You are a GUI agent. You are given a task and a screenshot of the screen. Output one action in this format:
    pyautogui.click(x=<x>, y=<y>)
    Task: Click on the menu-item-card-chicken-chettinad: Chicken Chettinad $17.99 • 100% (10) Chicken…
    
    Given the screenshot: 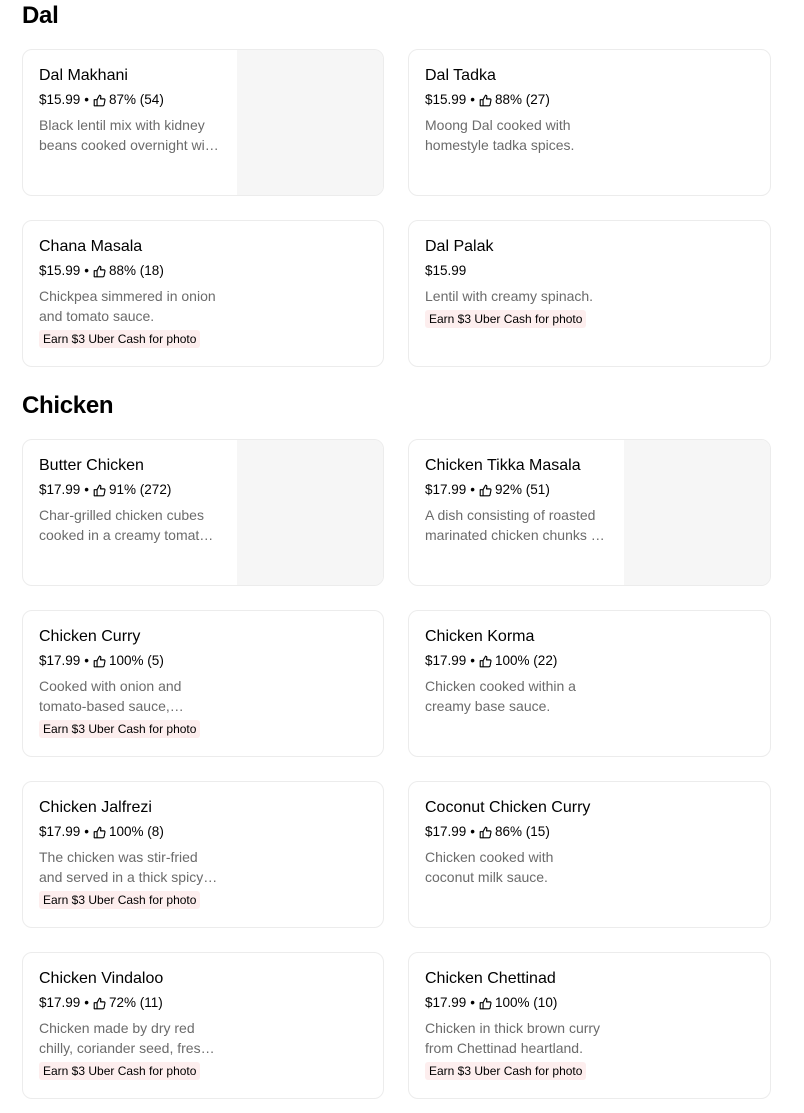 What is the action you would take?
    pyautogui.click(x=589, y=1025)
    